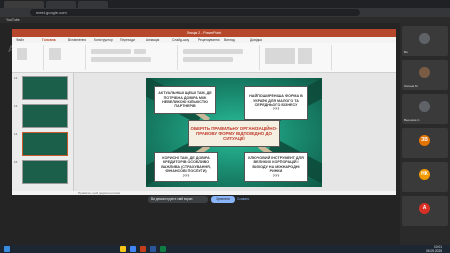 The height and width of the screenshot is (253, 450). What do you see at coordinates (163, 249) in the screenshot?
I see `excel-icon` at bounding box center [163, 249].